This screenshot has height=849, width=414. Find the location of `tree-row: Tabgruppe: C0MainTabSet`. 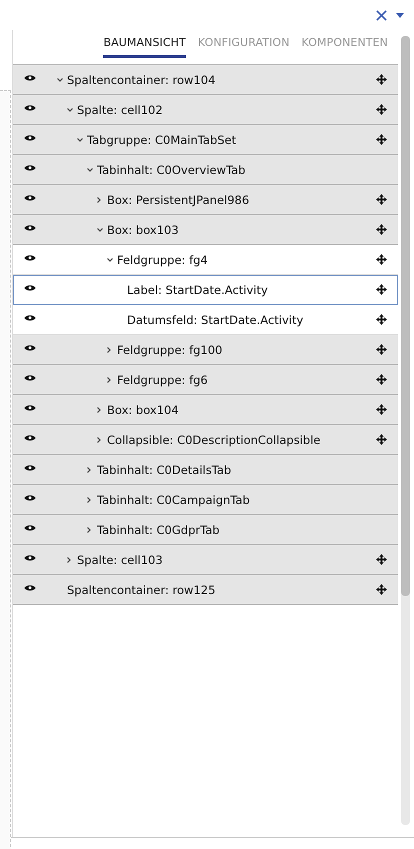

tree-row: Tabgruppe: C0MainTabSet is located at coordinates (205, 140).